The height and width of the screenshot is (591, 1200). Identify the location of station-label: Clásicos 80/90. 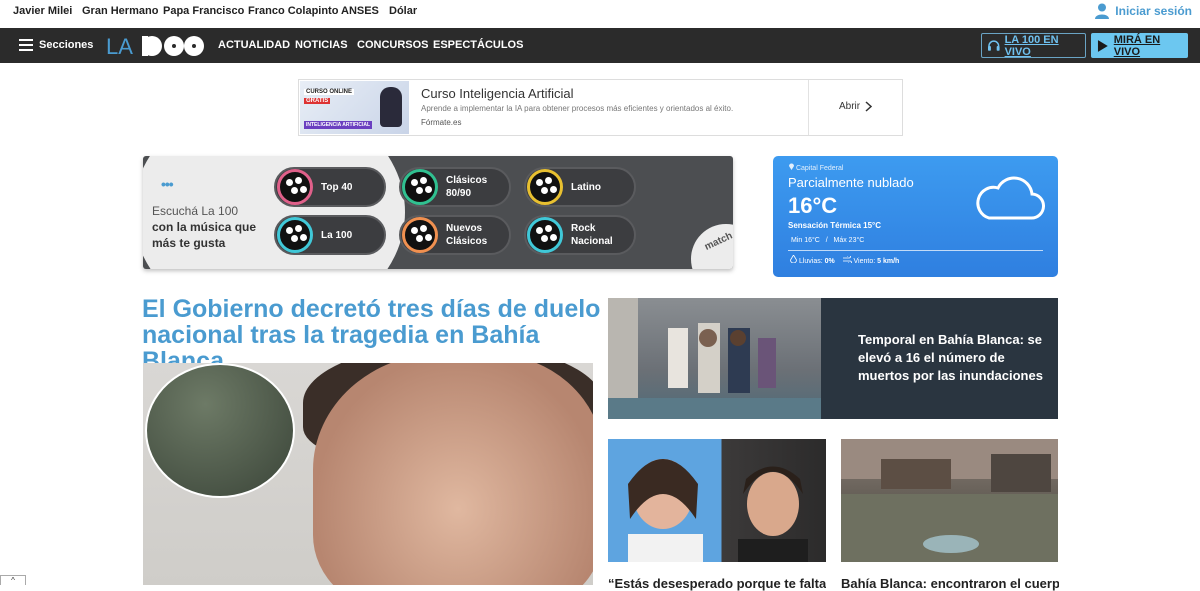
(467, 187).